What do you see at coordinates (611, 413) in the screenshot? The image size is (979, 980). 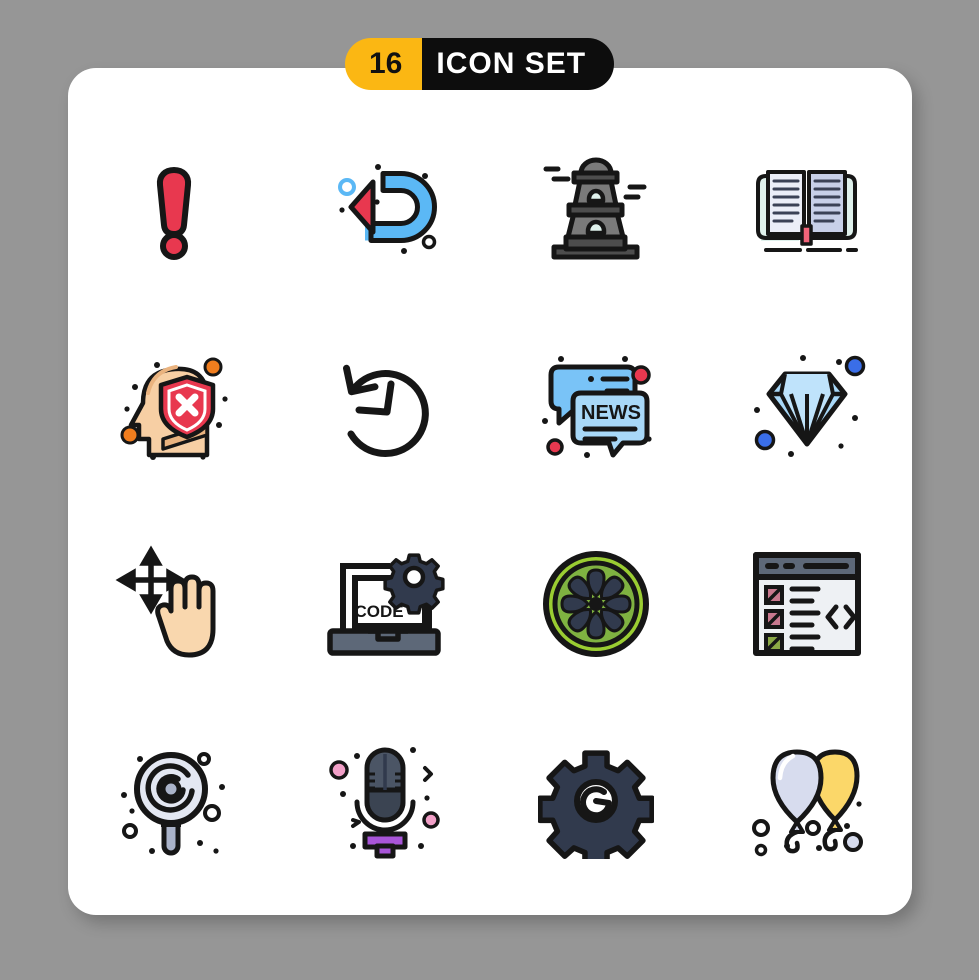 I see `news-bubble-label: NEWS` at bounding box center [611, 413].